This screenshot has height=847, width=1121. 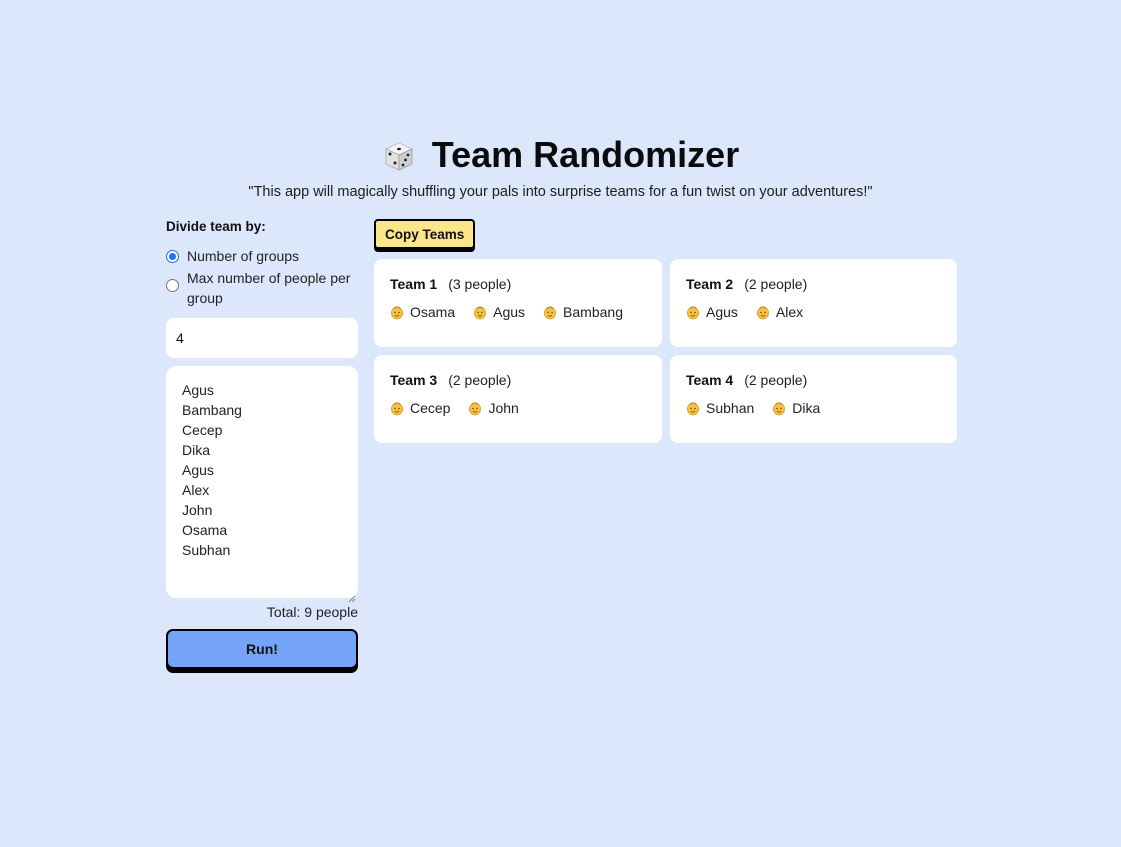 I want to click on team-header: Team 1 (3 people), so click(x=518, y=284).